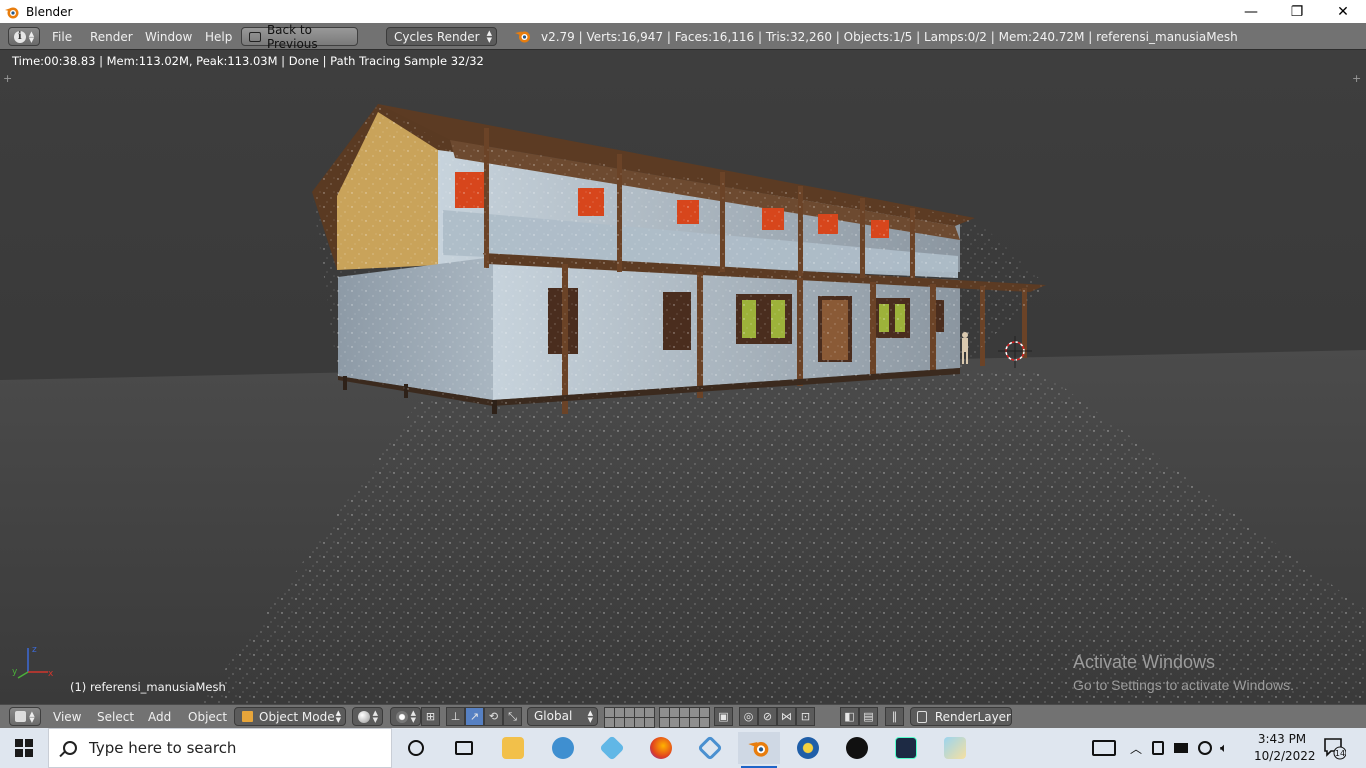 This screenshot has width=1366, height=768. I want to click on activate-title: Activate Windows, so click(1144, 662).